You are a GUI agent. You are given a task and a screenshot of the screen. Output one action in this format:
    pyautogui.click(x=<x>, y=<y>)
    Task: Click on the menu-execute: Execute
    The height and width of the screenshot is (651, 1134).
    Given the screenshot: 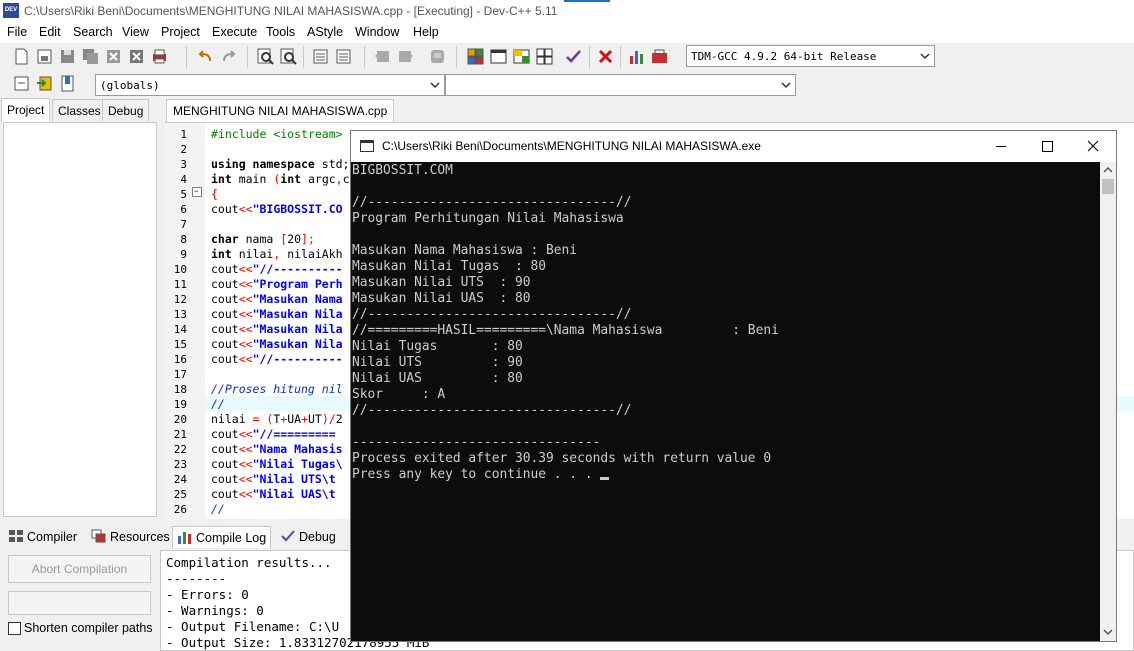 What is the action you would take?
    pyautogui.click(x=234, y=32)
    